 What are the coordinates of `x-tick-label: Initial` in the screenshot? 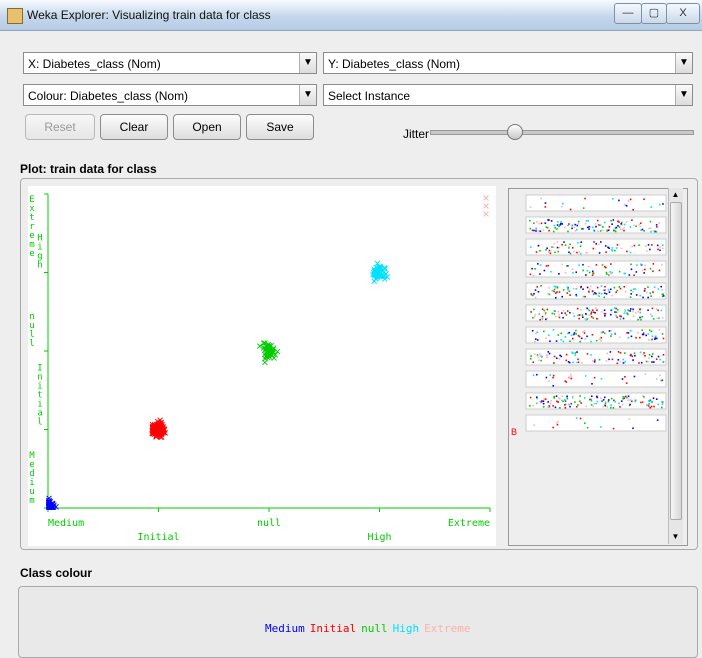 It's located at (158, 537).